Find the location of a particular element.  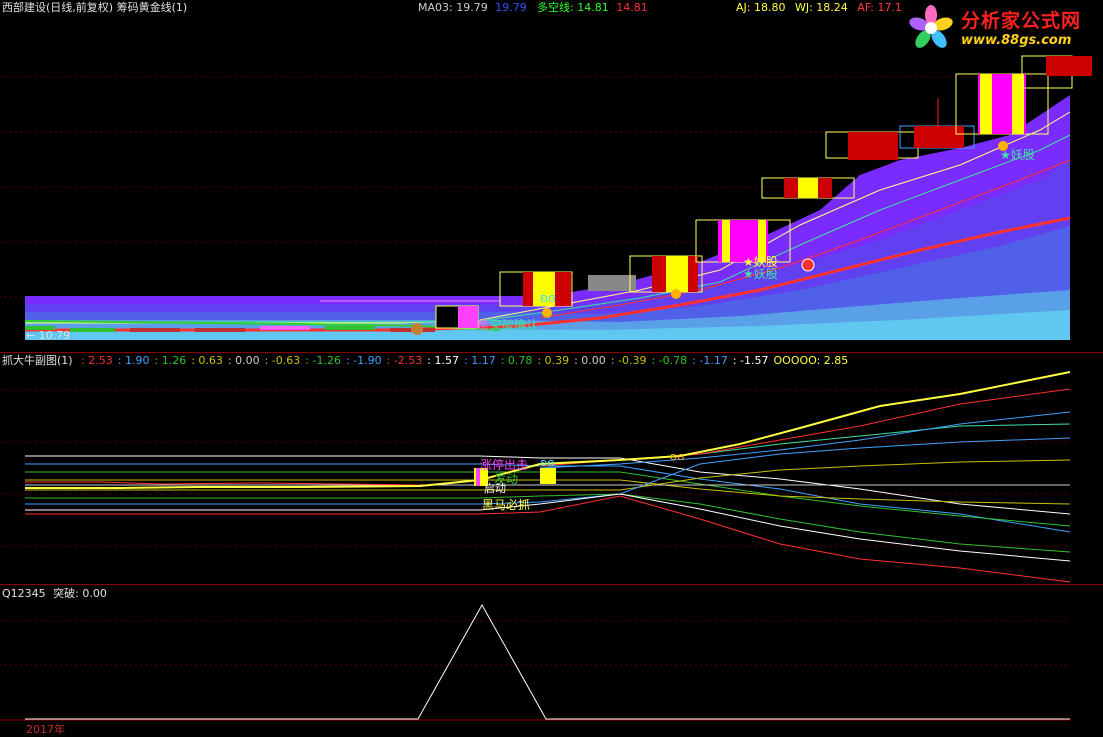

heima-label: 黑马必抓 is located at coordinates (506, 505).